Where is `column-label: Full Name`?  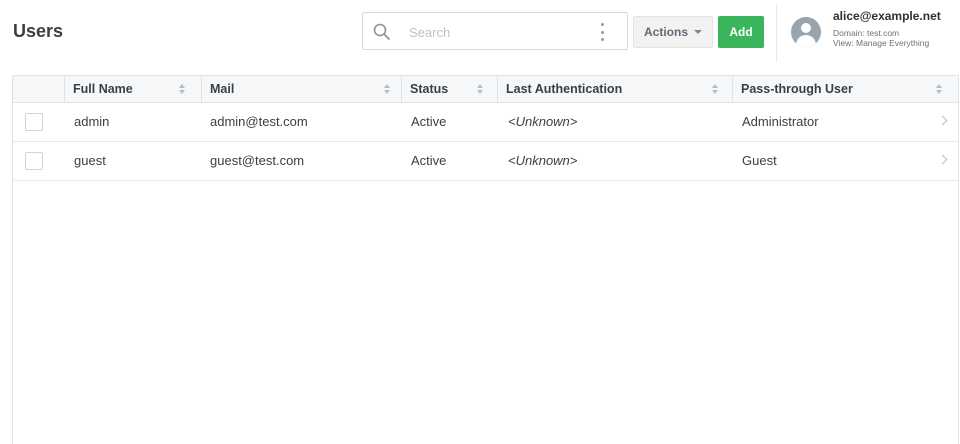
column-label: Full Name is located at coordinates (103, 89).